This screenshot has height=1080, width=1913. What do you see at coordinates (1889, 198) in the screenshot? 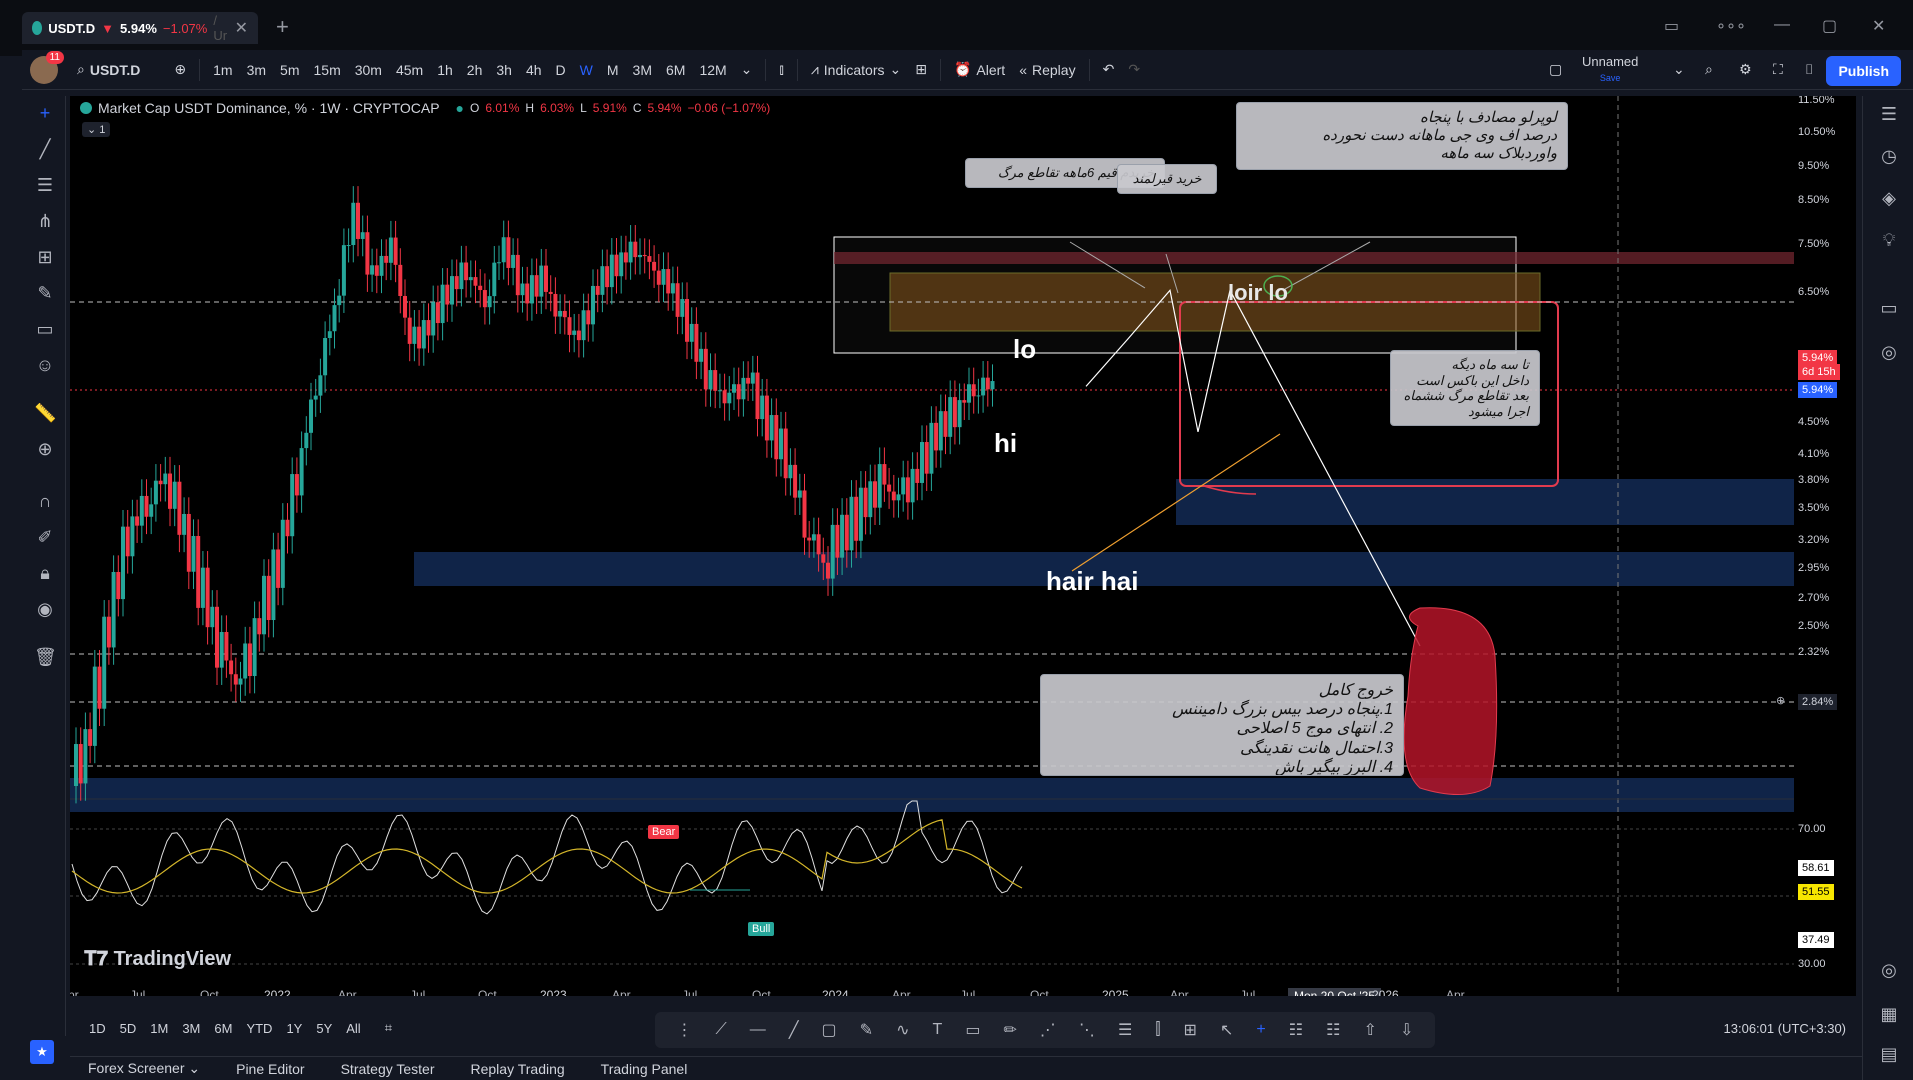
I see `layers-icon: ◈` at bounding box center [1889, 198].